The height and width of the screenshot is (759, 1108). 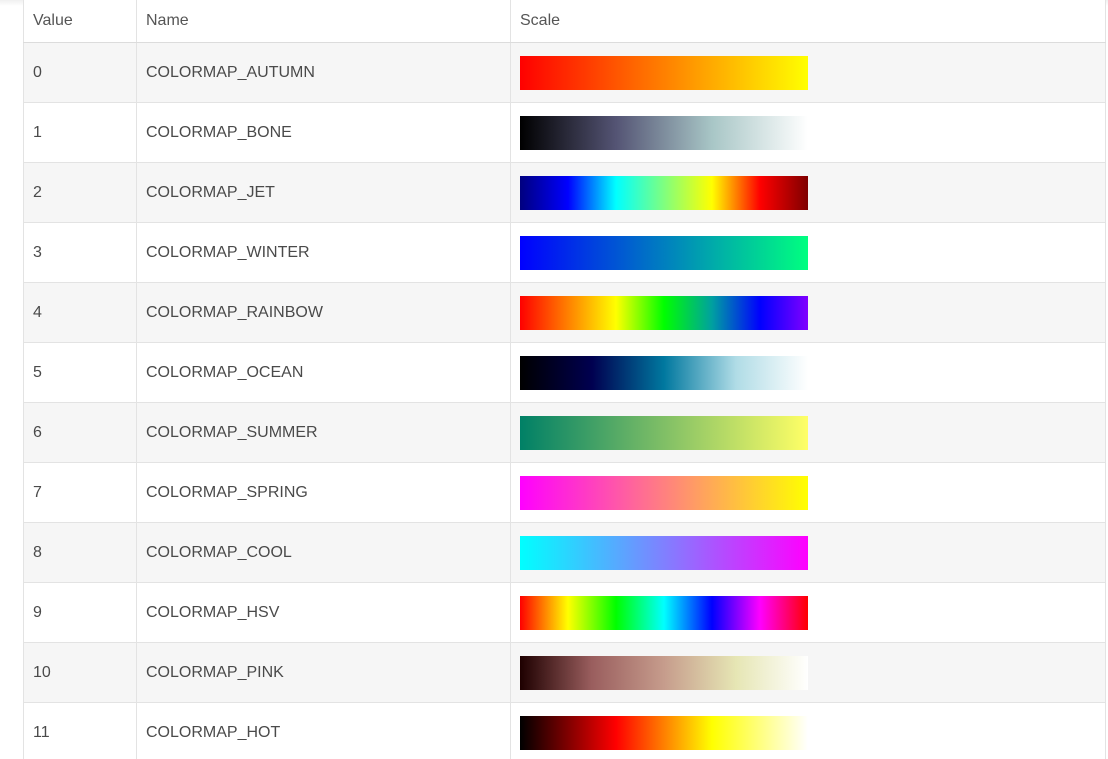 What do you see at coordinates (323, 612) in the screenshot?
I see `cell-name: COLORMAP_HSV` at bounding box center [323, 612].